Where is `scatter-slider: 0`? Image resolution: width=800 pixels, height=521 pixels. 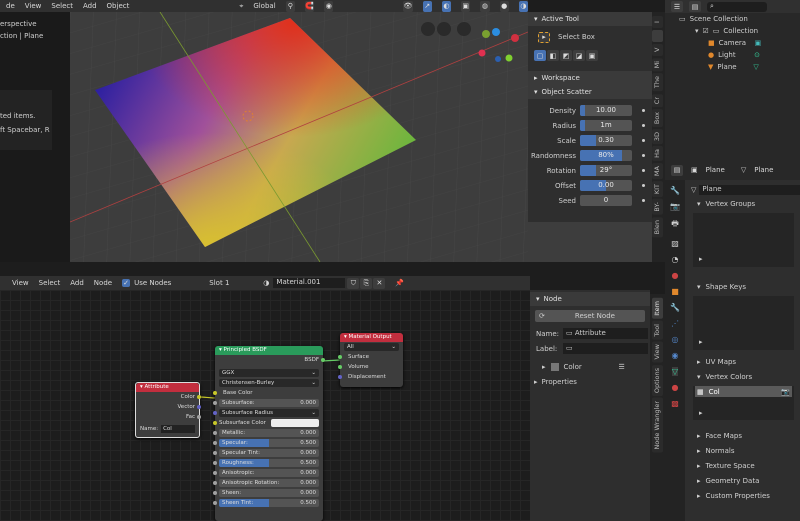 scatter-slider: 0 is located at coordinates (606, 200).